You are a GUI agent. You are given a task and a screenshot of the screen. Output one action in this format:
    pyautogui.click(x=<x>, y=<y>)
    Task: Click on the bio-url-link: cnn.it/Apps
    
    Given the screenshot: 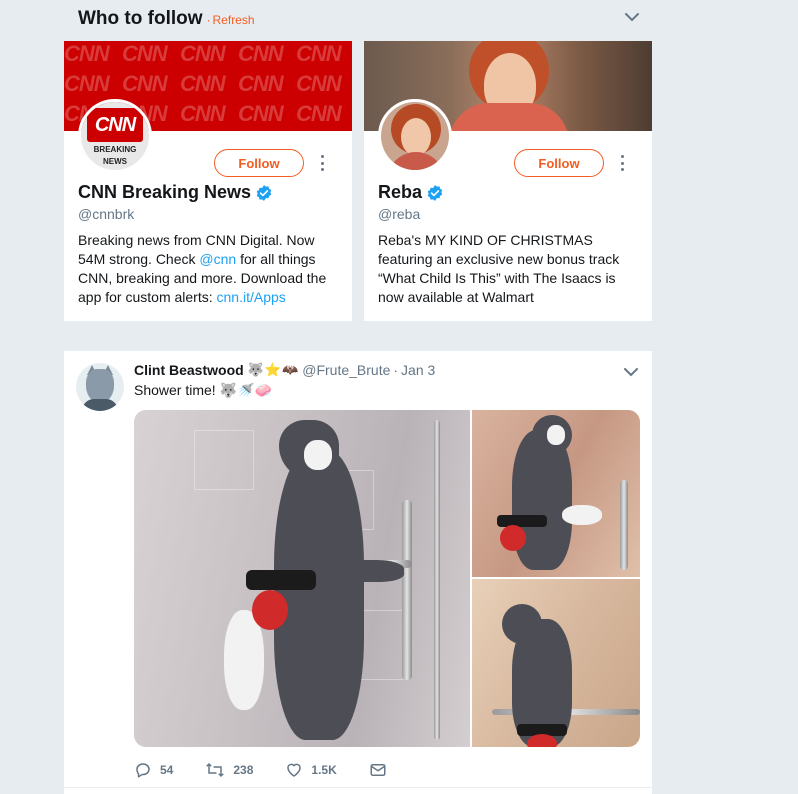 What is the action you would take?
    pyautogui.click(x=251, y=297)
    